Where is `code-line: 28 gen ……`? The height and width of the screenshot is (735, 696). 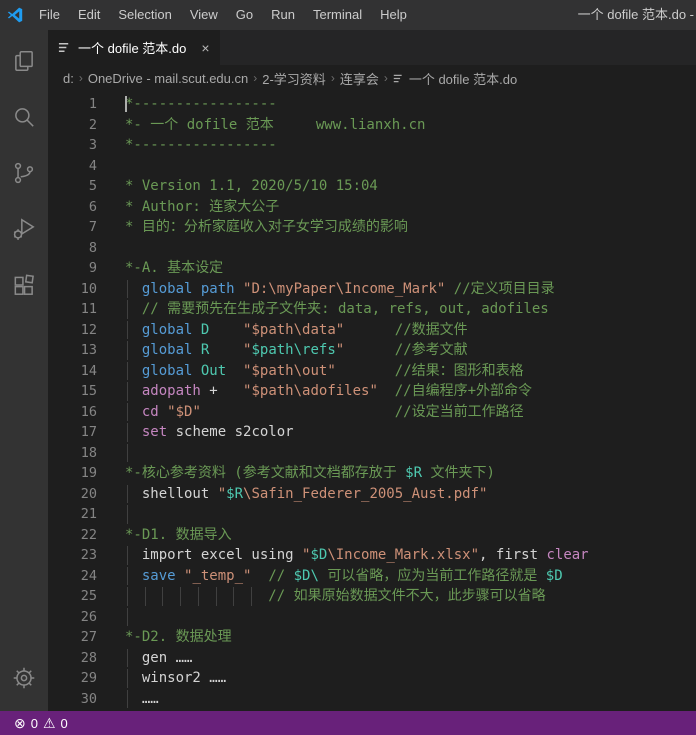
code-line: 28 gen …… is located at coordinates (372, 658).